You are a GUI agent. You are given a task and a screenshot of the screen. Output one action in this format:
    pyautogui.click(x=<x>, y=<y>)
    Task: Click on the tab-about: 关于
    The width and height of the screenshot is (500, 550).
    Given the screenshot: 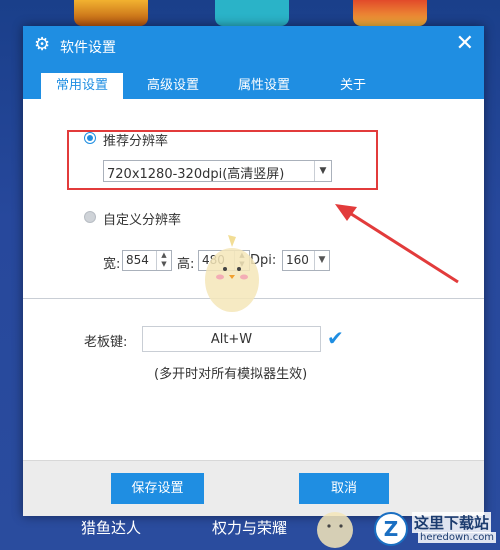 What is the action you would take?
    pyautogui.click(x=353, y=86)
    